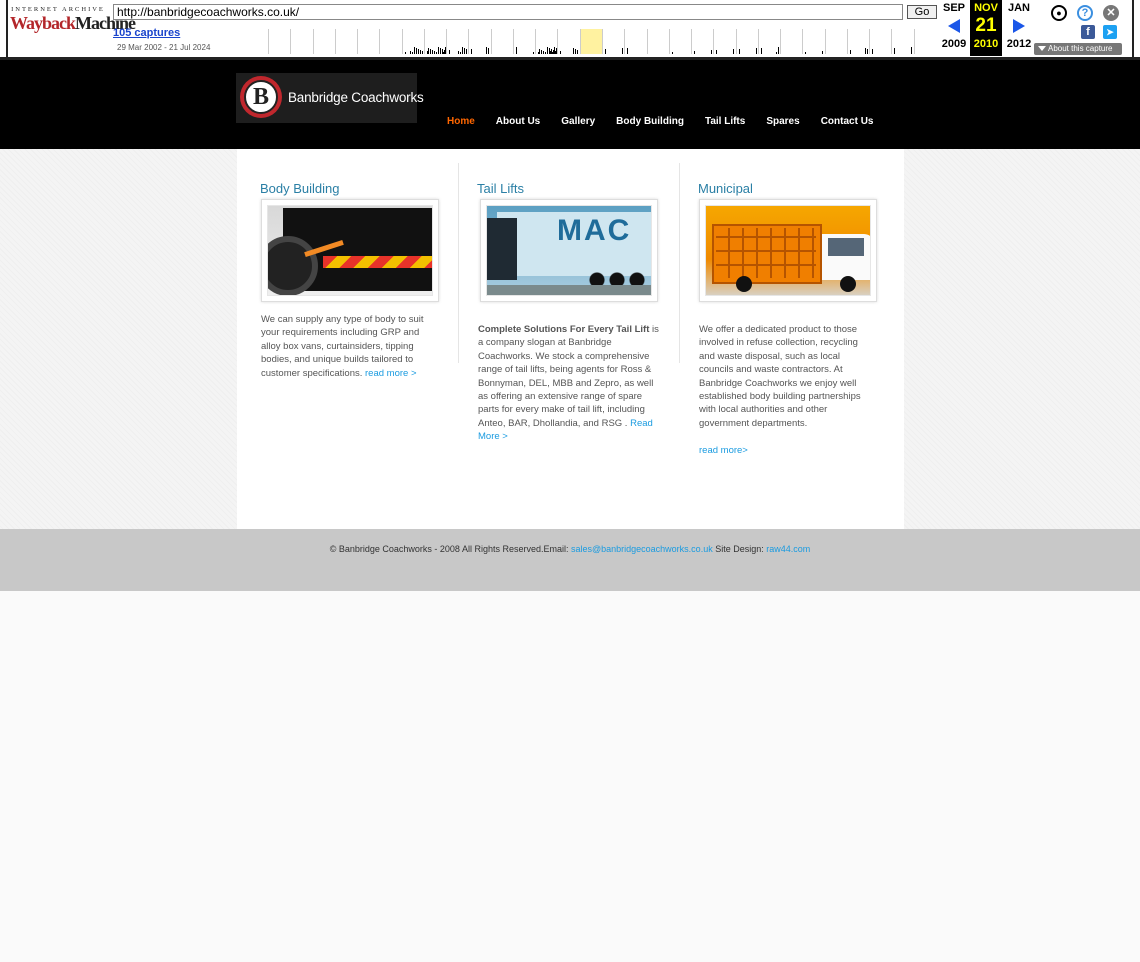  Describe the element at coordinates (391, 373) in the screenshot. I see `read-more-link: read more >` at that location.